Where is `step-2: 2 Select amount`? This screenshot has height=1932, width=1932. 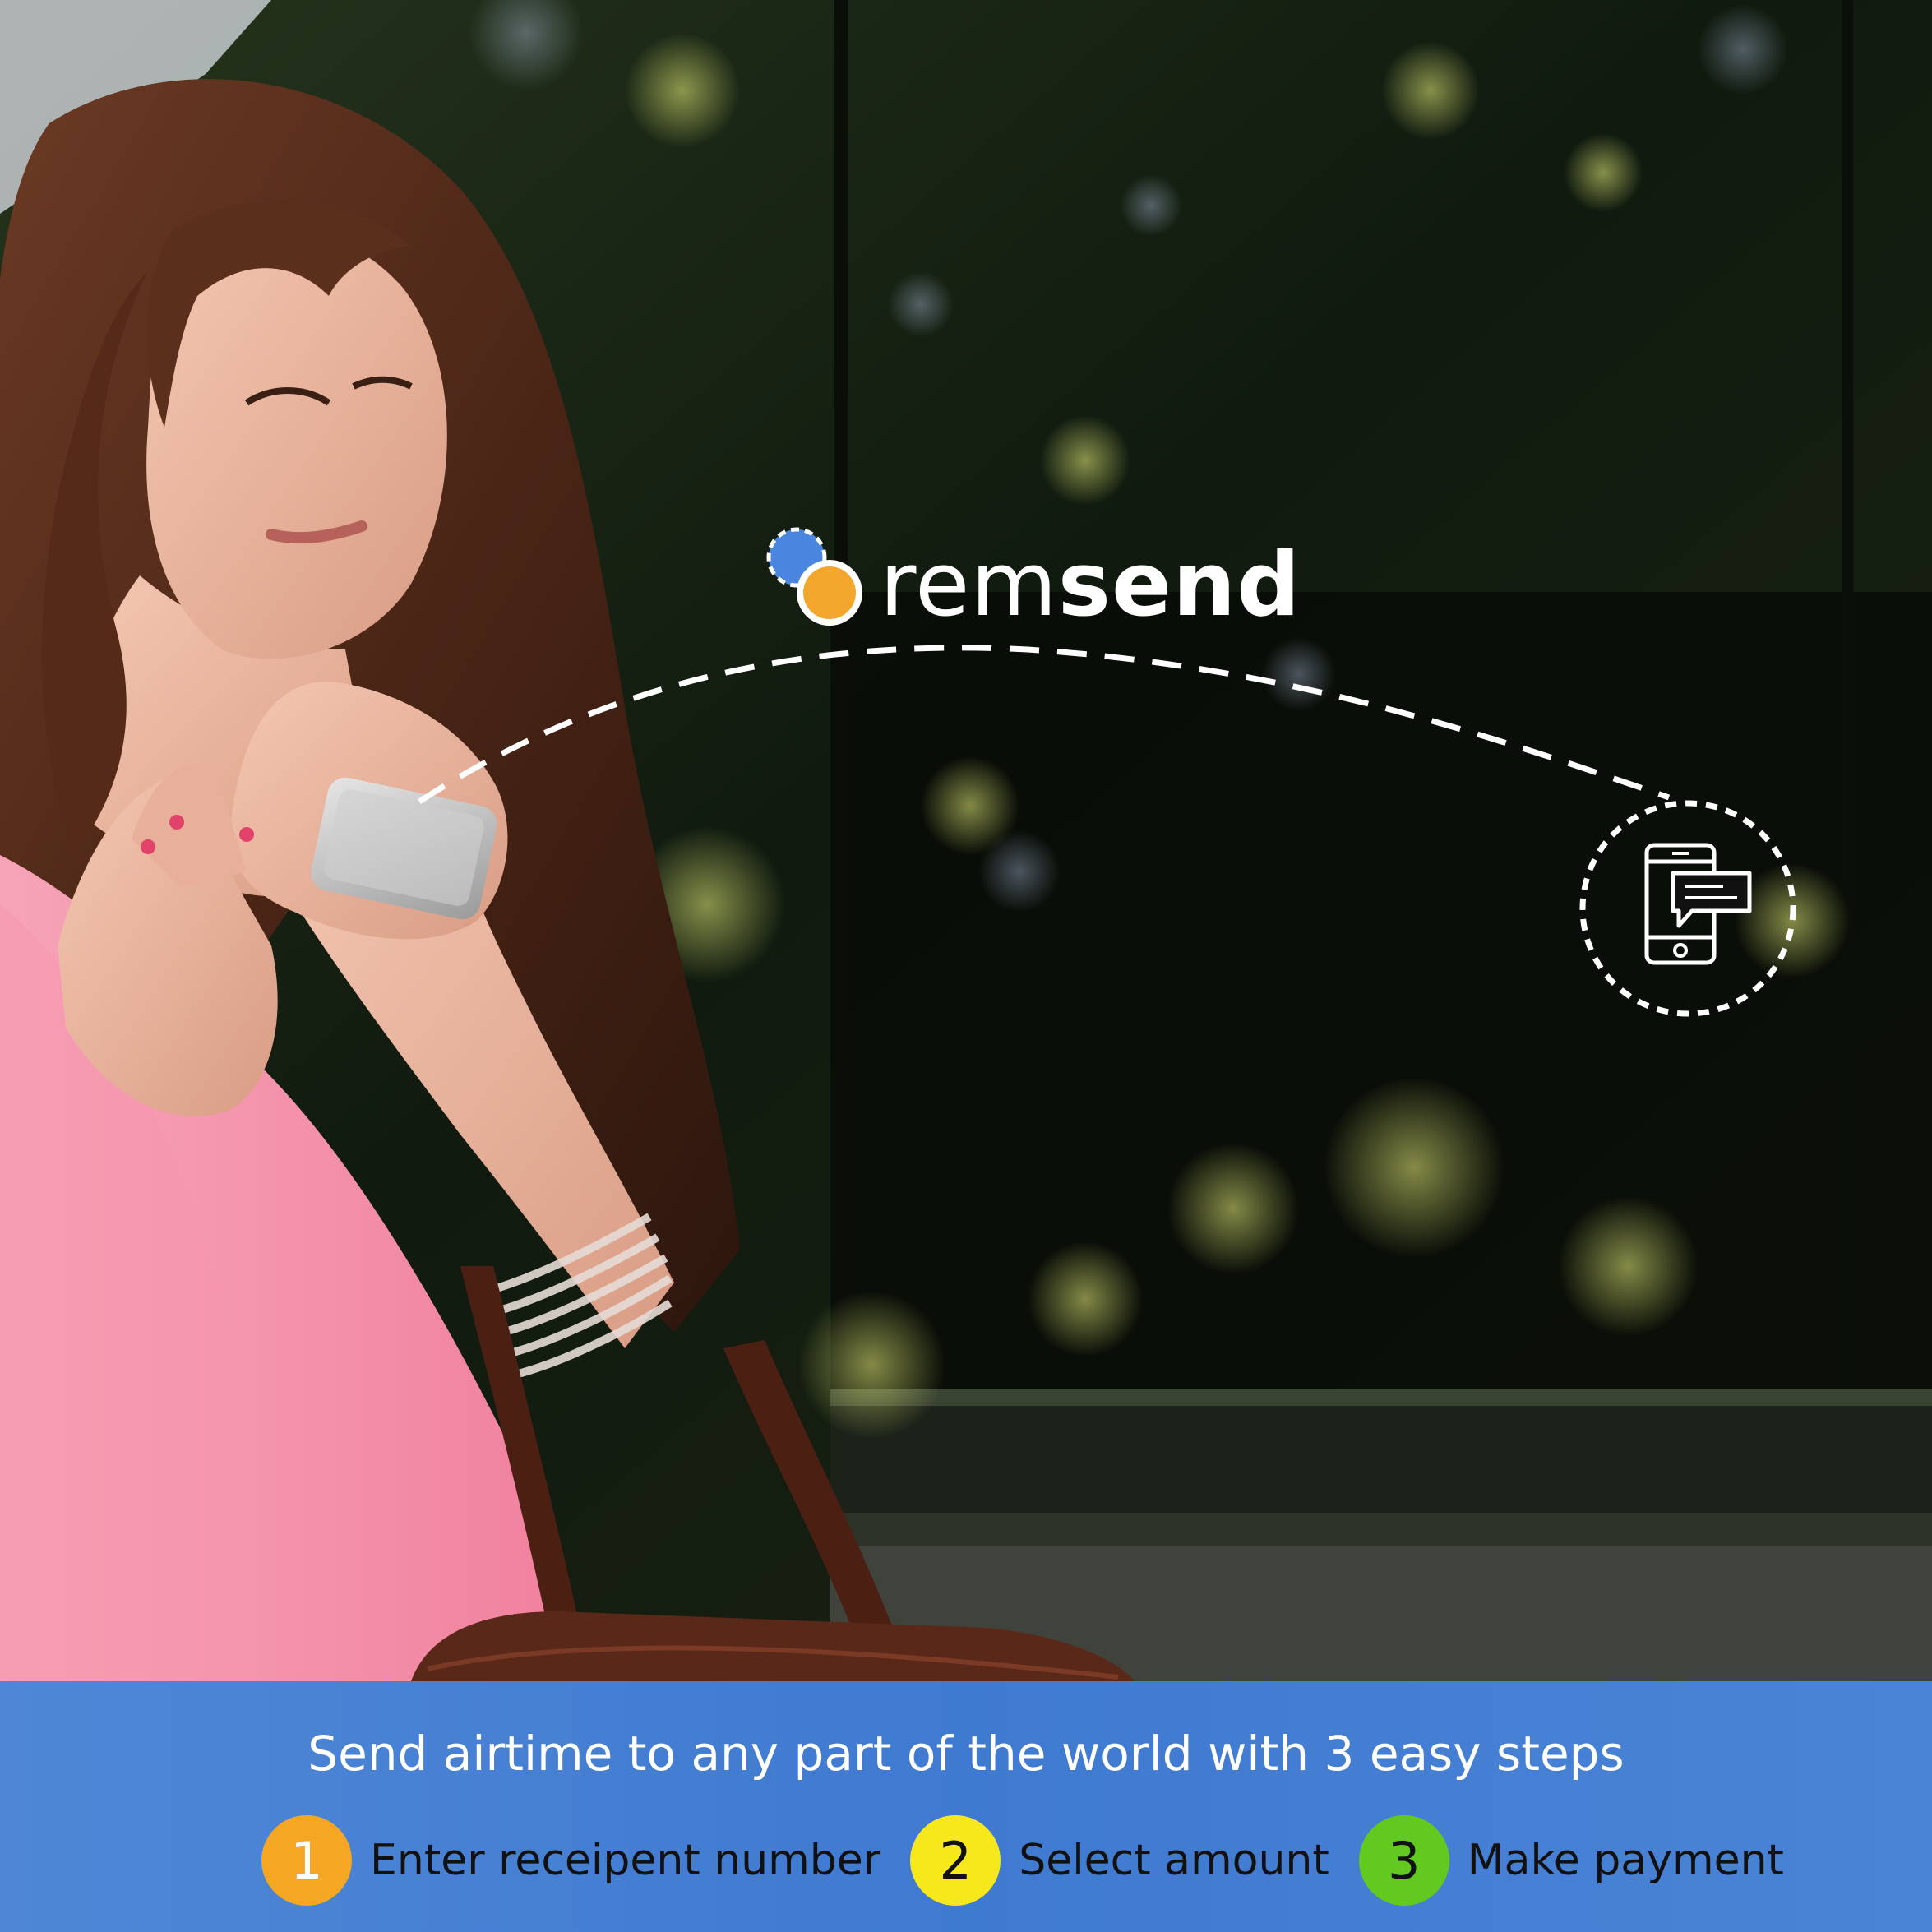 step-2: 2 Select amount is located at coordinates (1119, 1860).